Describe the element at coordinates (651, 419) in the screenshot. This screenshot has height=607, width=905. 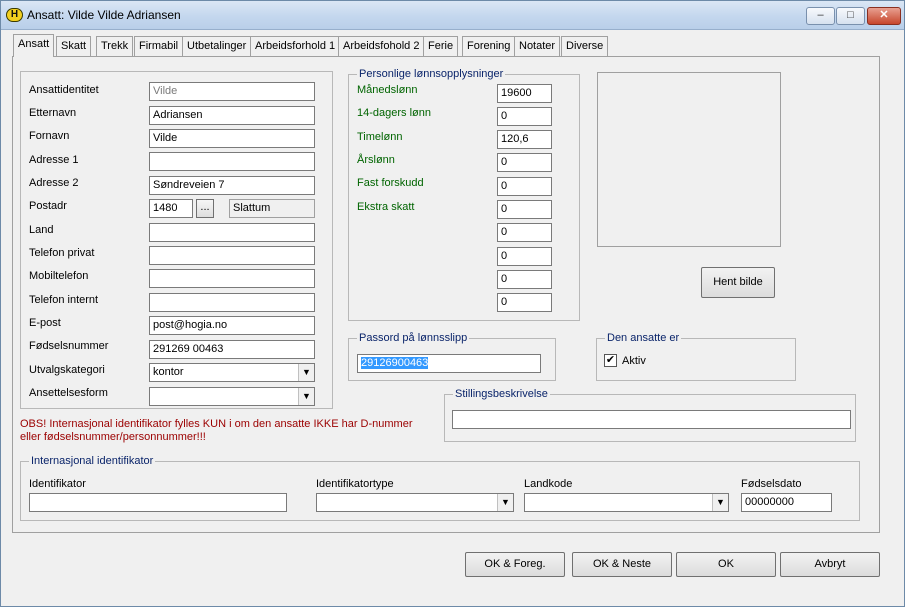
I see `job-description-field` at that location.